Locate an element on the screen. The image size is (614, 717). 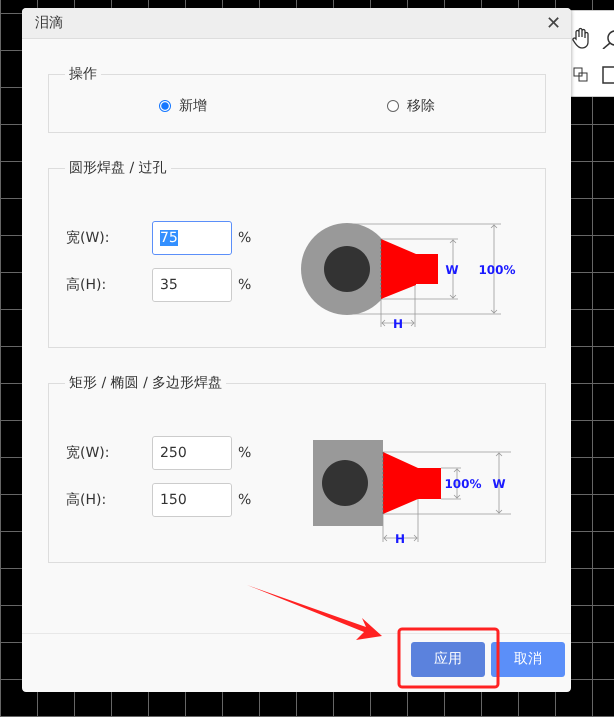
window-title: 泪滴 is located at coordinates (49, 23).